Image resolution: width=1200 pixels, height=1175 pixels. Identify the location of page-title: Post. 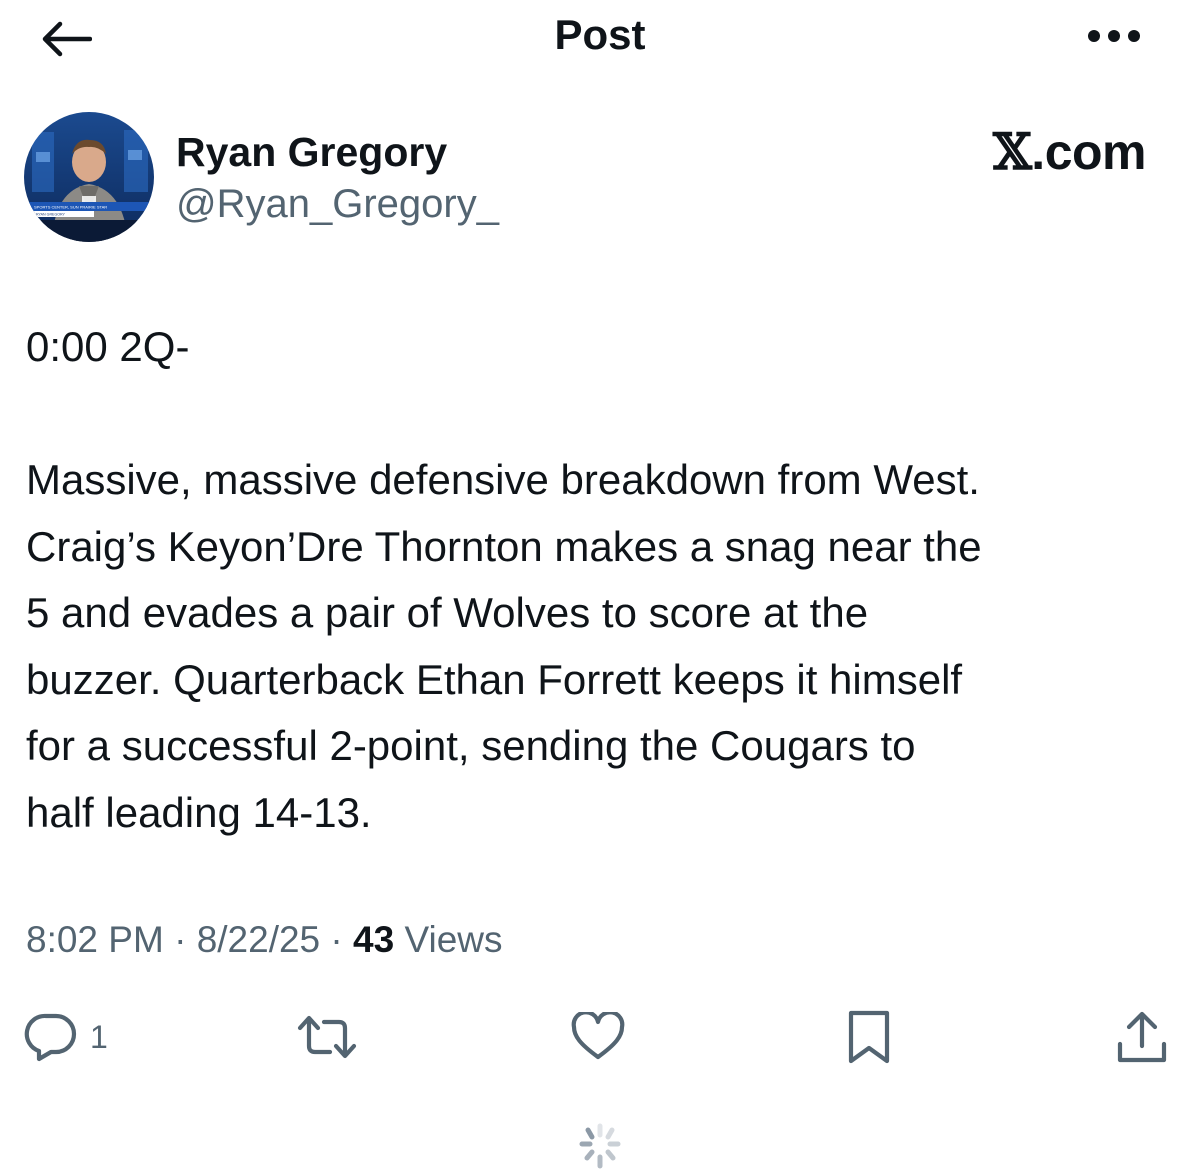
(600, 34).